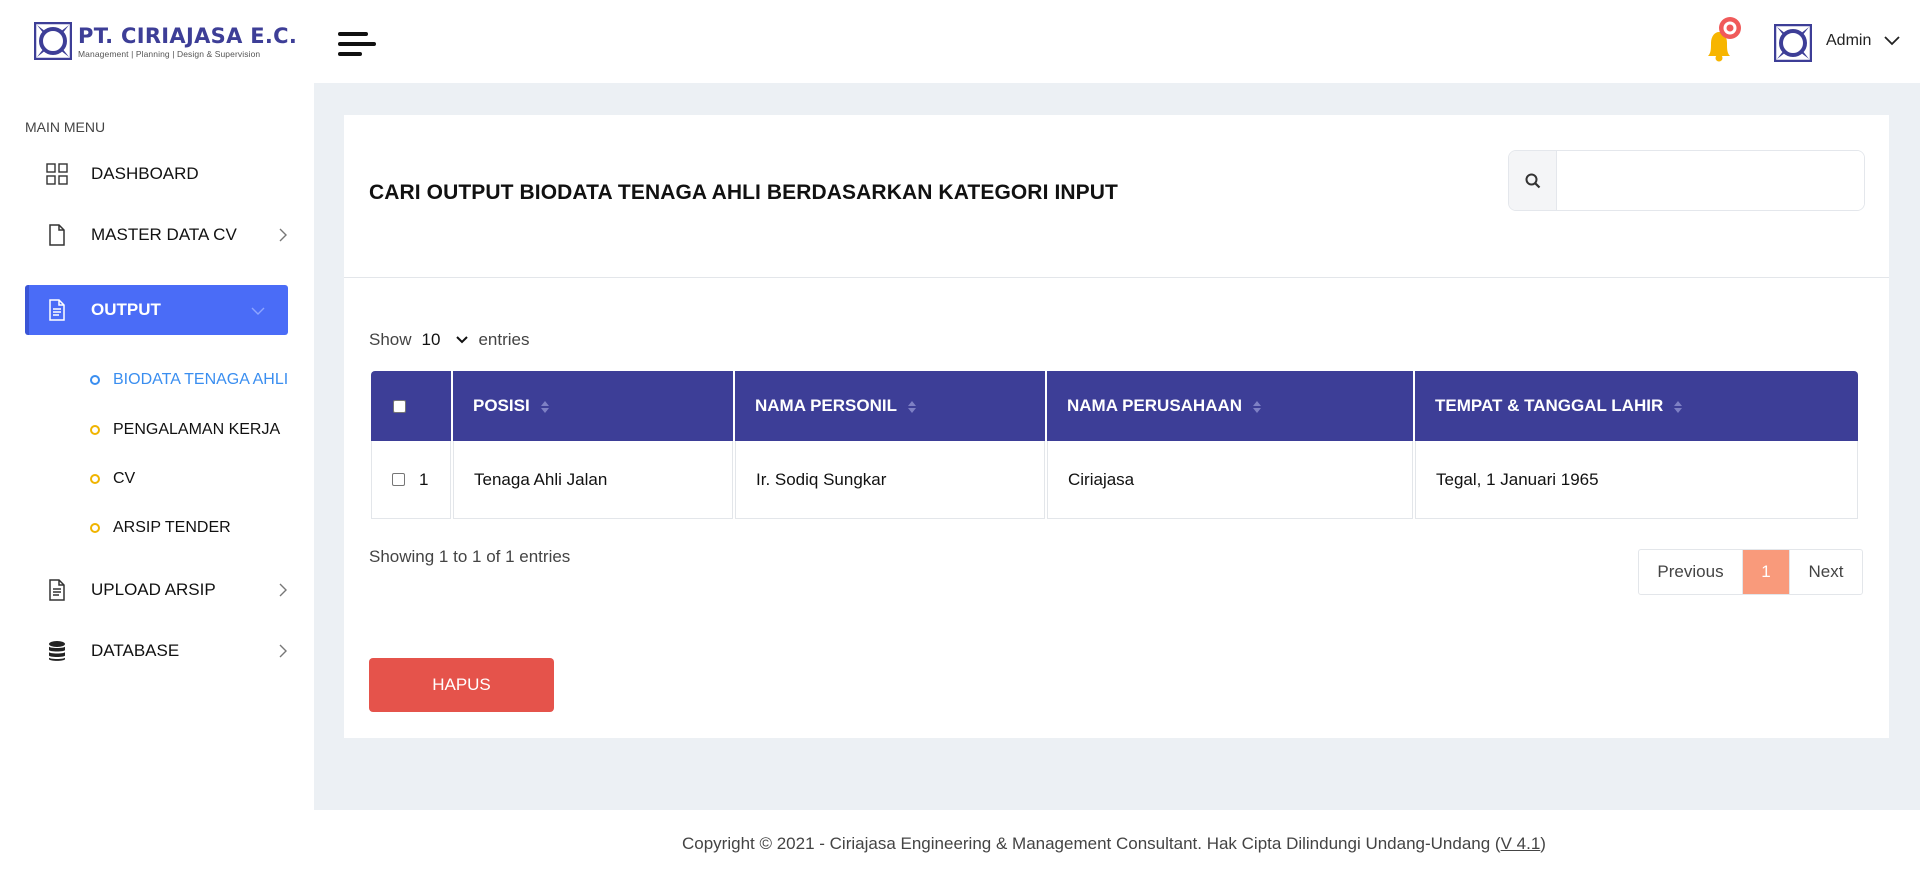  I want to click on grid-icon, so click(57, 174).